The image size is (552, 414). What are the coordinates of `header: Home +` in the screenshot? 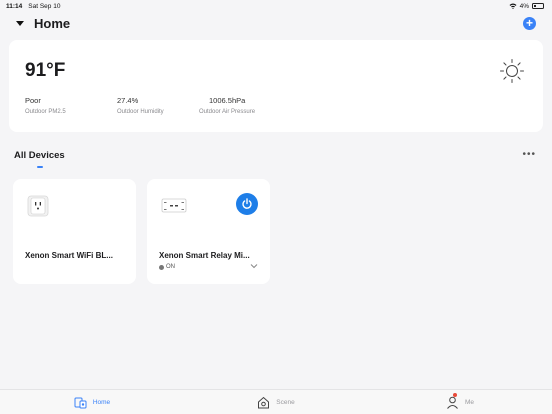 It's located at (276, 23).